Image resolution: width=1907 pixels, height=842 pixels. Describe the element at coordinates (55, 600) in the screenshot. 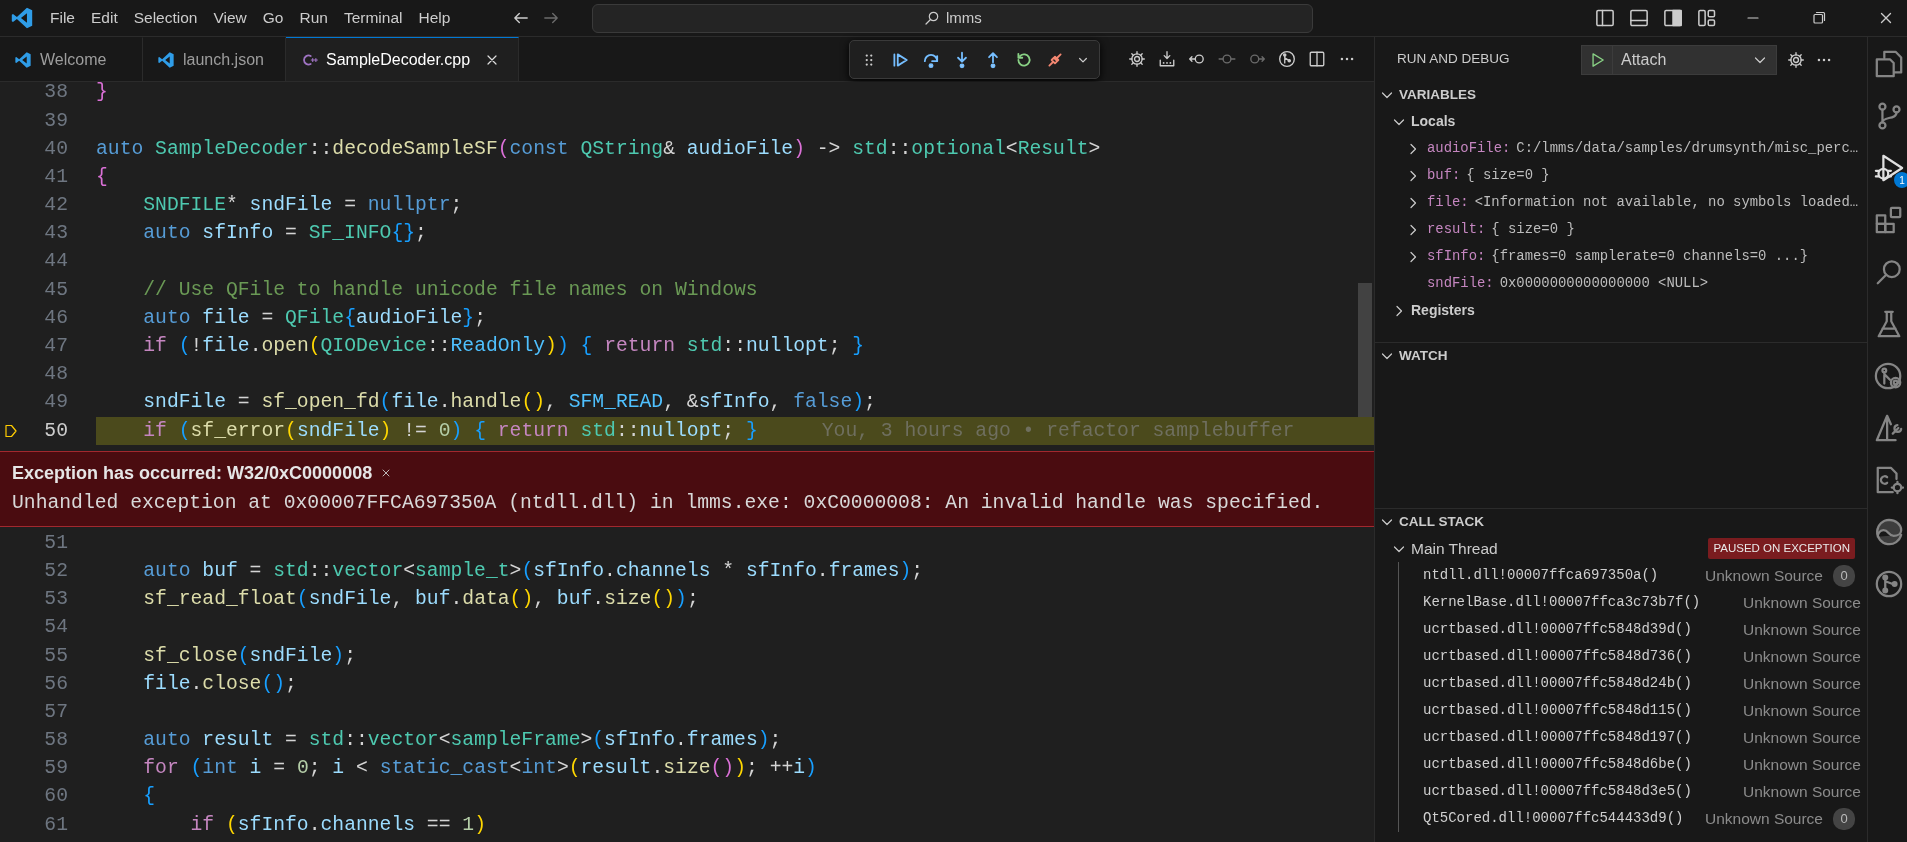

I see `line-number: 53` at that location.